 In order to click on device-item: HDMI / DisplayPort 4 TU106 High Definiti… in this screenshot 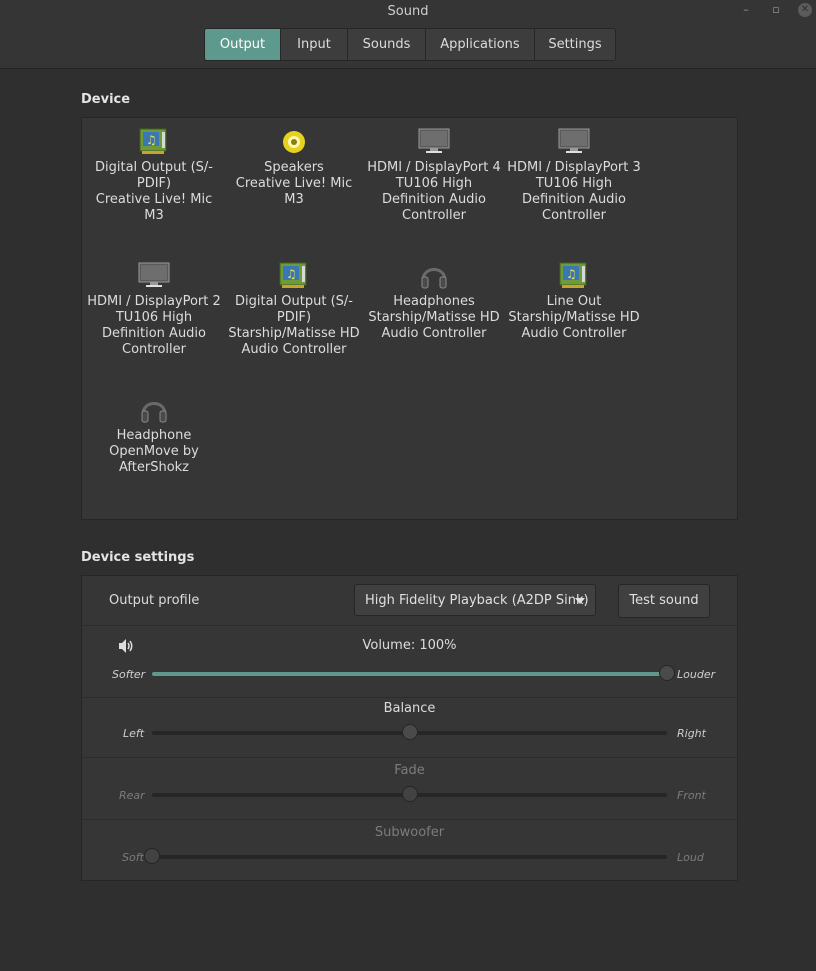, I will do `click(434, 175)`.